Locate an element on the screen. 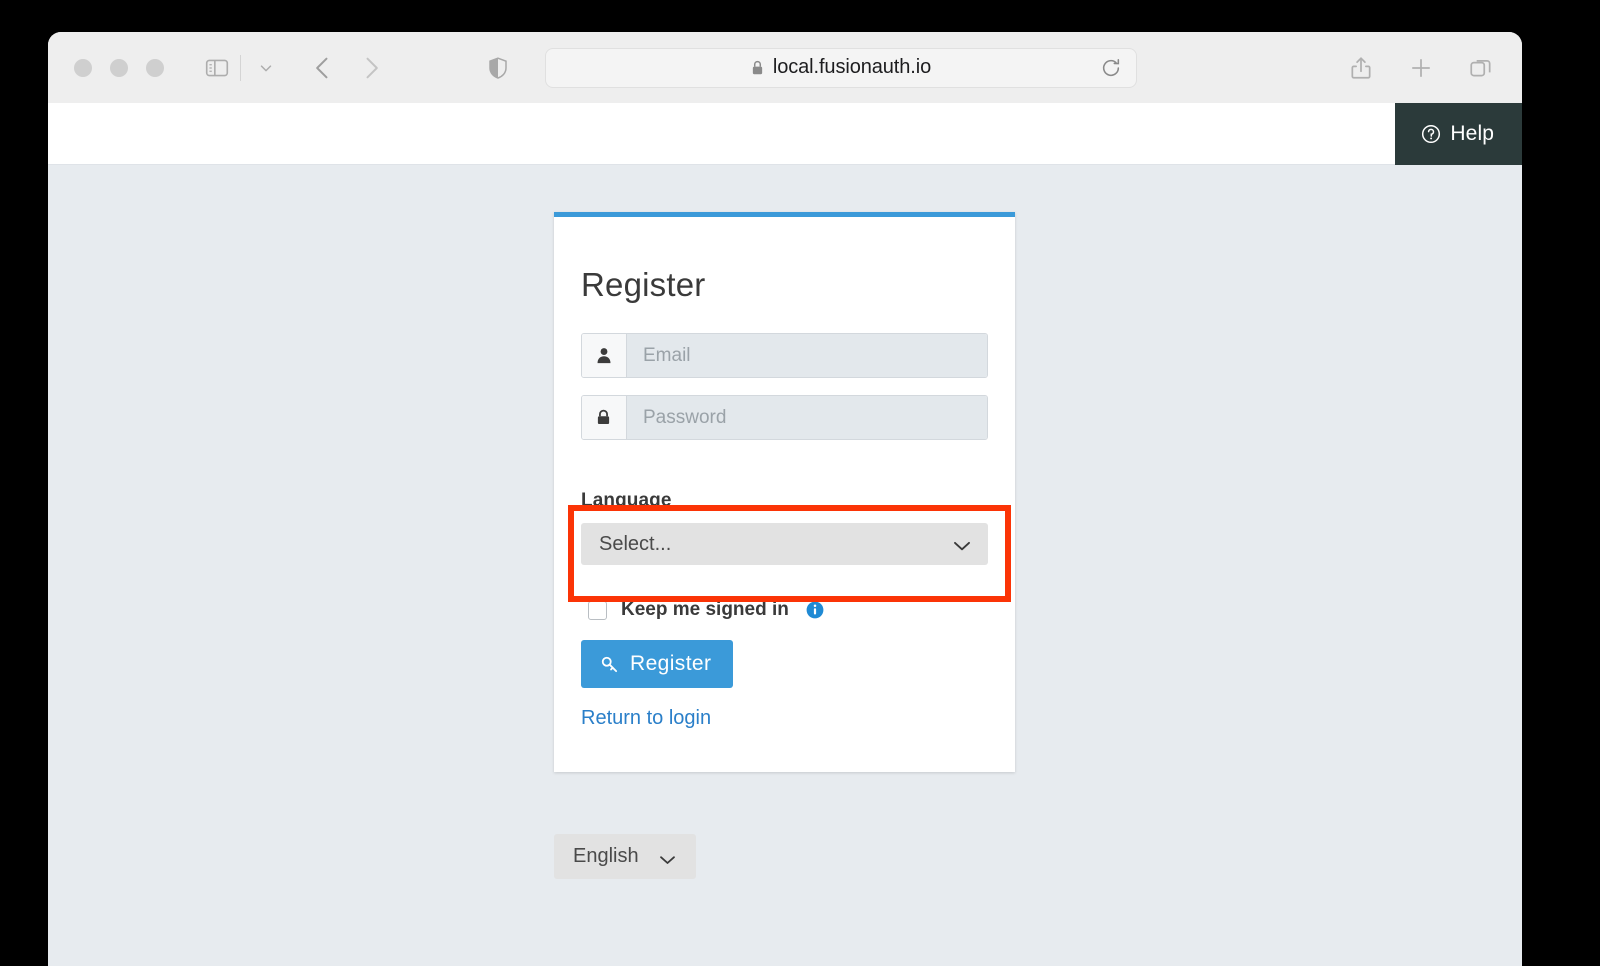 Image resolution: width=1600 pixels, height=966 pixels. email-addon is located at coordinates (604, 355).